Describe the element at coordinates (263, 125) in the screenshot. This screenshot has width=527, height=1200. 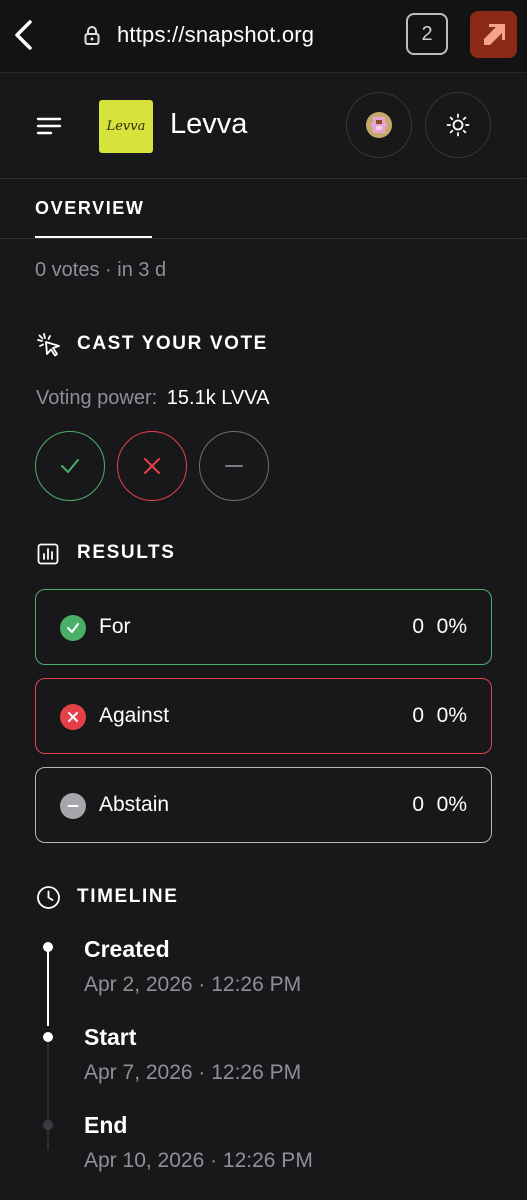
I see `space-header: Levva Levva` at that location.